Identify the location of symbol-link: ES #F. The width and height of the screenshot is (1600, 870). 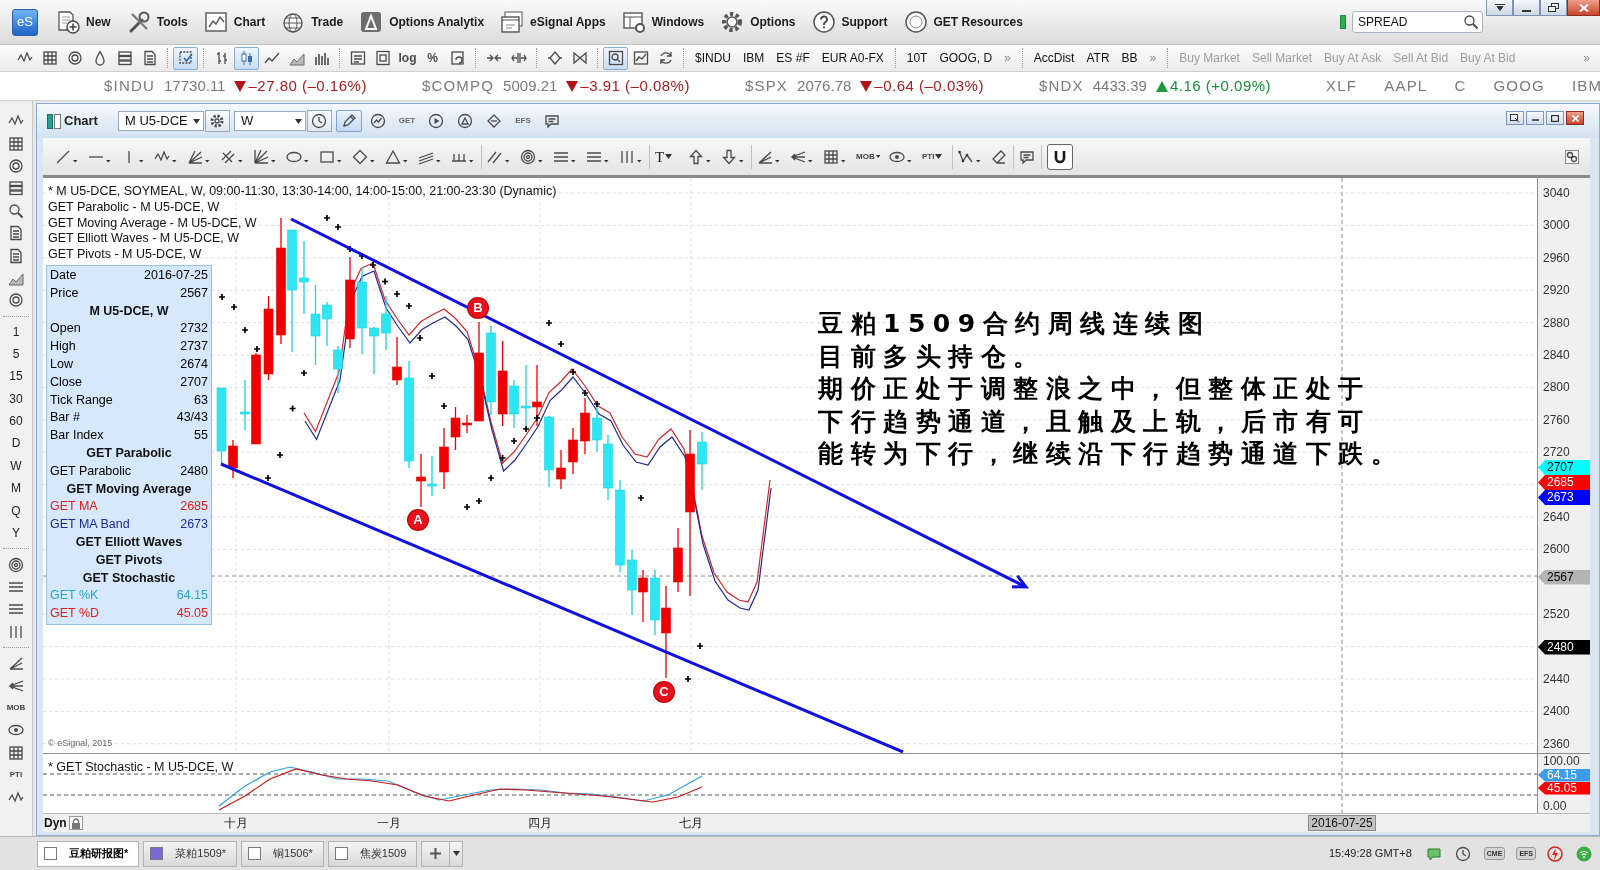
(793, 58).